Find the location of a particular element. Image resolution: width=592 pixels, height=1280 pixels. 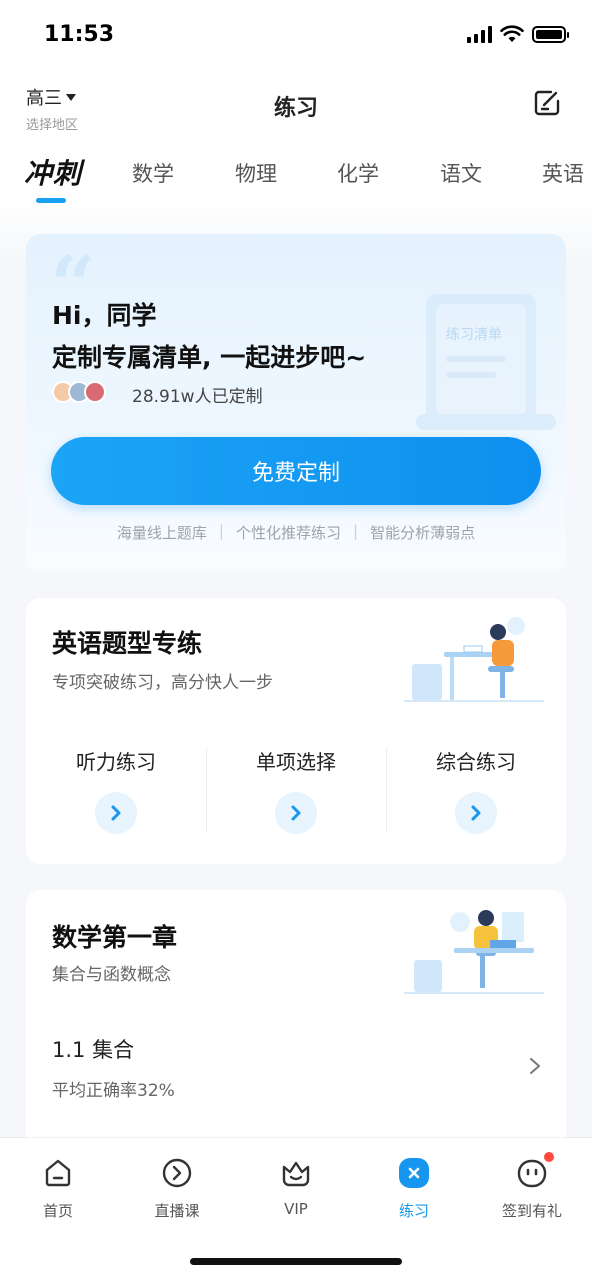

card-title: 数学第一章 is located at coordinates (115, 937).